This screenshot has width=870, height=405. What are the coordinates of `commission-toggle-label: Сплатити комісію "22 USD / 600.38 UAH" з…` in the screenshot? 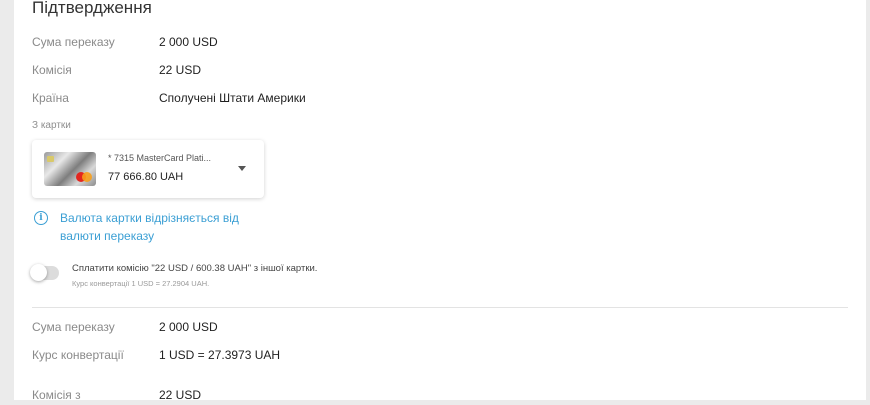 It's located at (195, 268).